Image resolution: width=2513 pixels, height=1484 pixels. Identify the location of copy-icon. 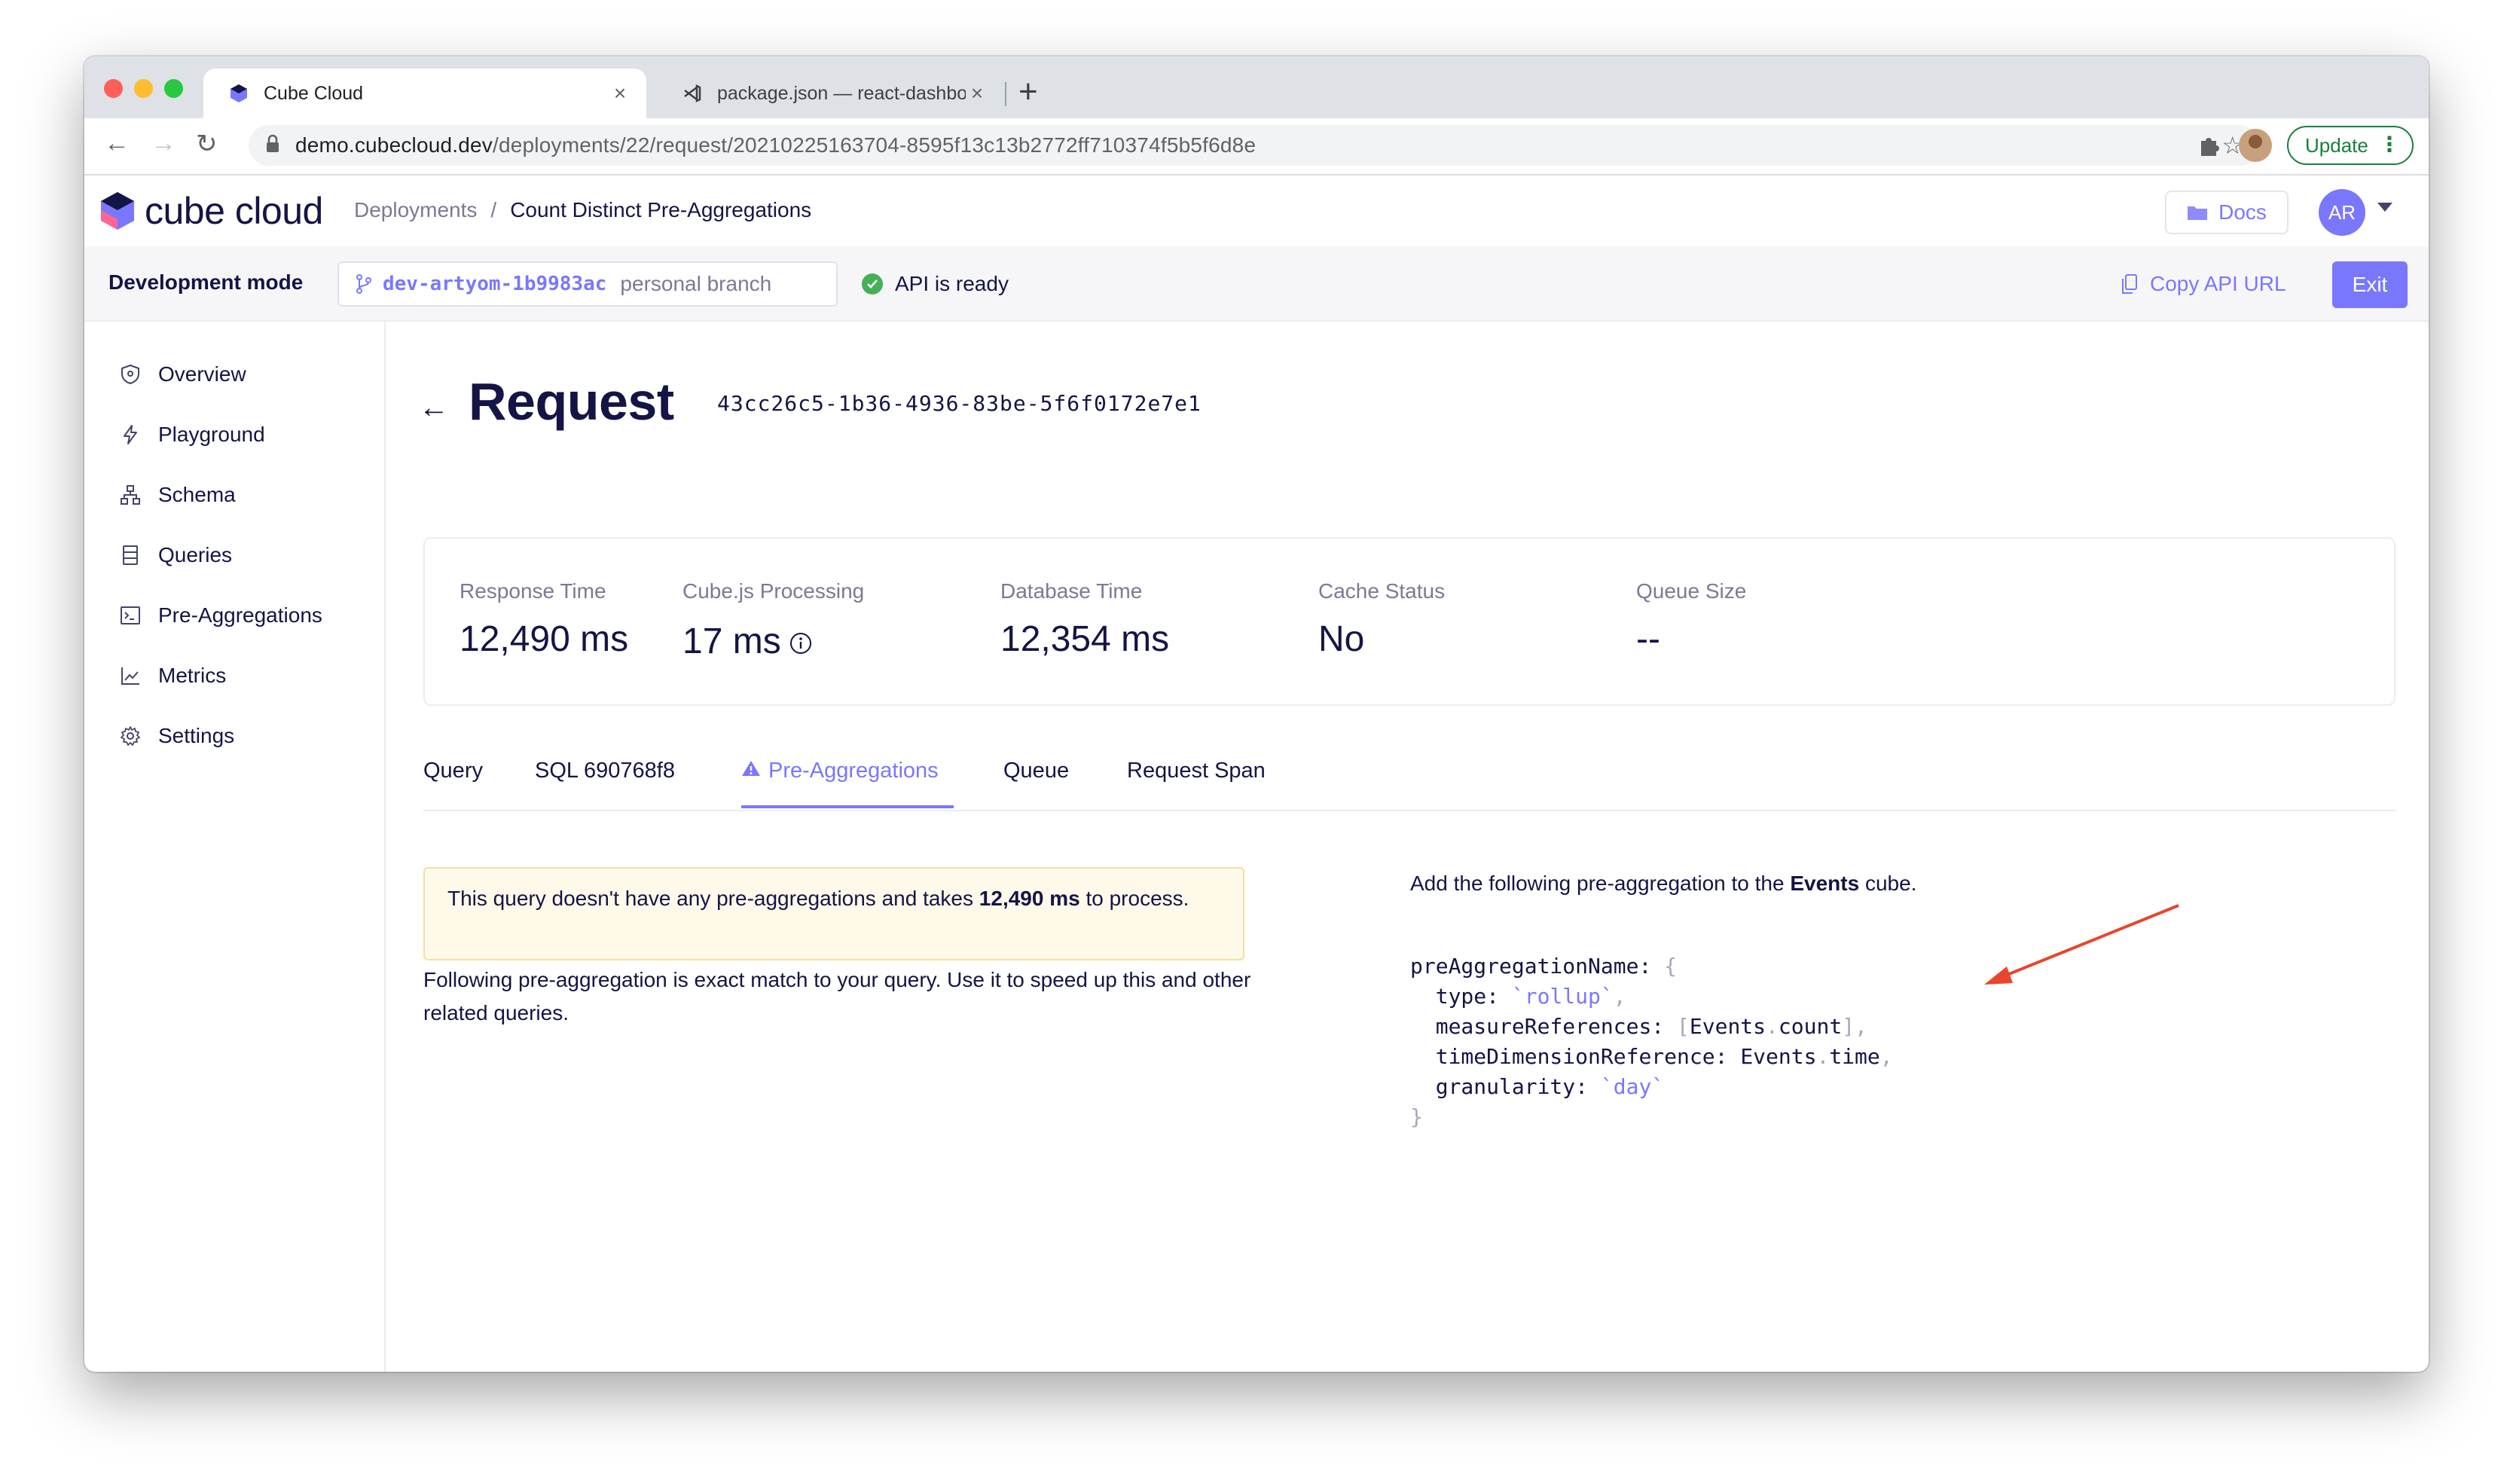
(2129, 284).